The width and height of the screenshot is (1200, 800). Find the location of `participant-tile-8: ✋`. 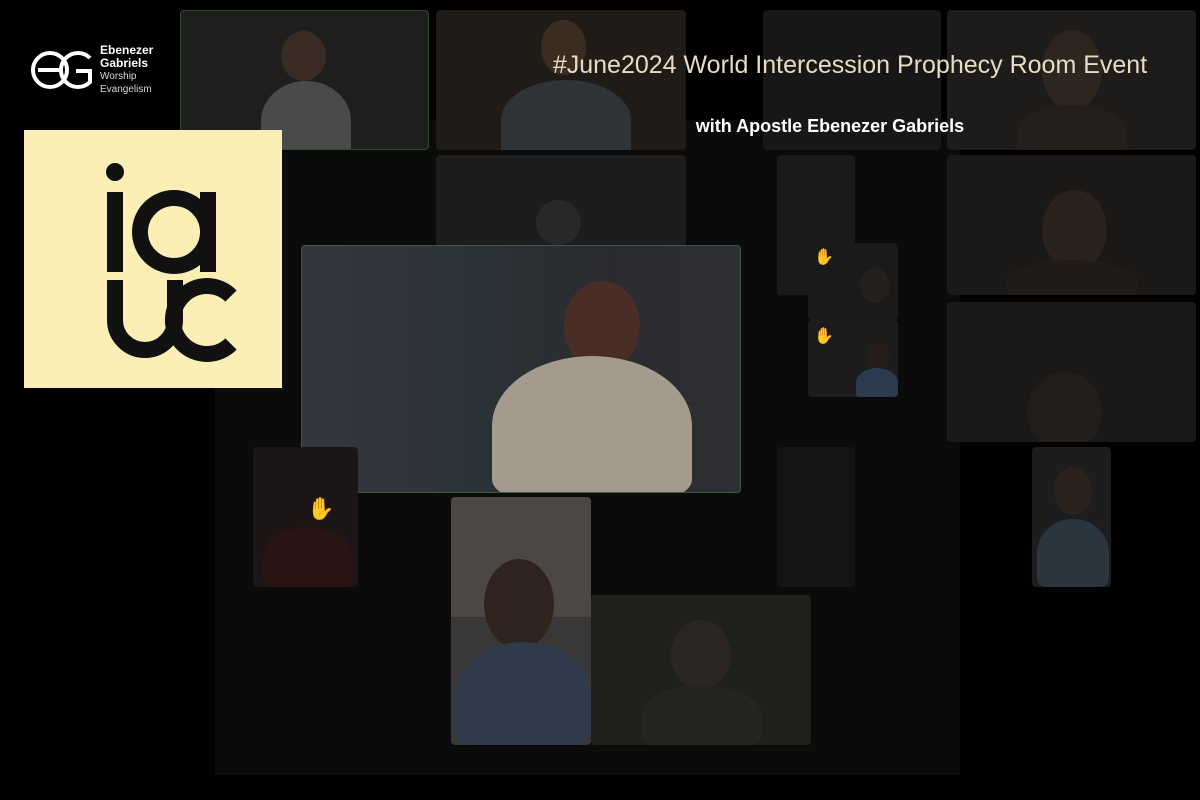

participant-tile-8: ✋ is located at coordinates (853, 281).